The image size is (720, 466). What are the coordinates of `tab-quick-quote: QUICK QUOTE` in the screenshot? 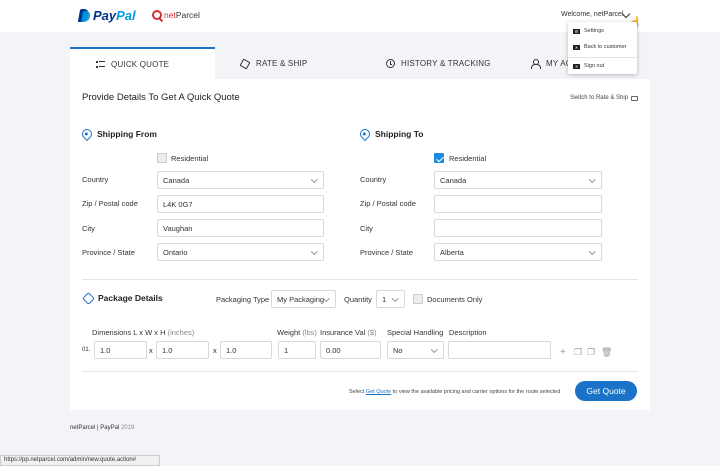 It's located at (142, 63).